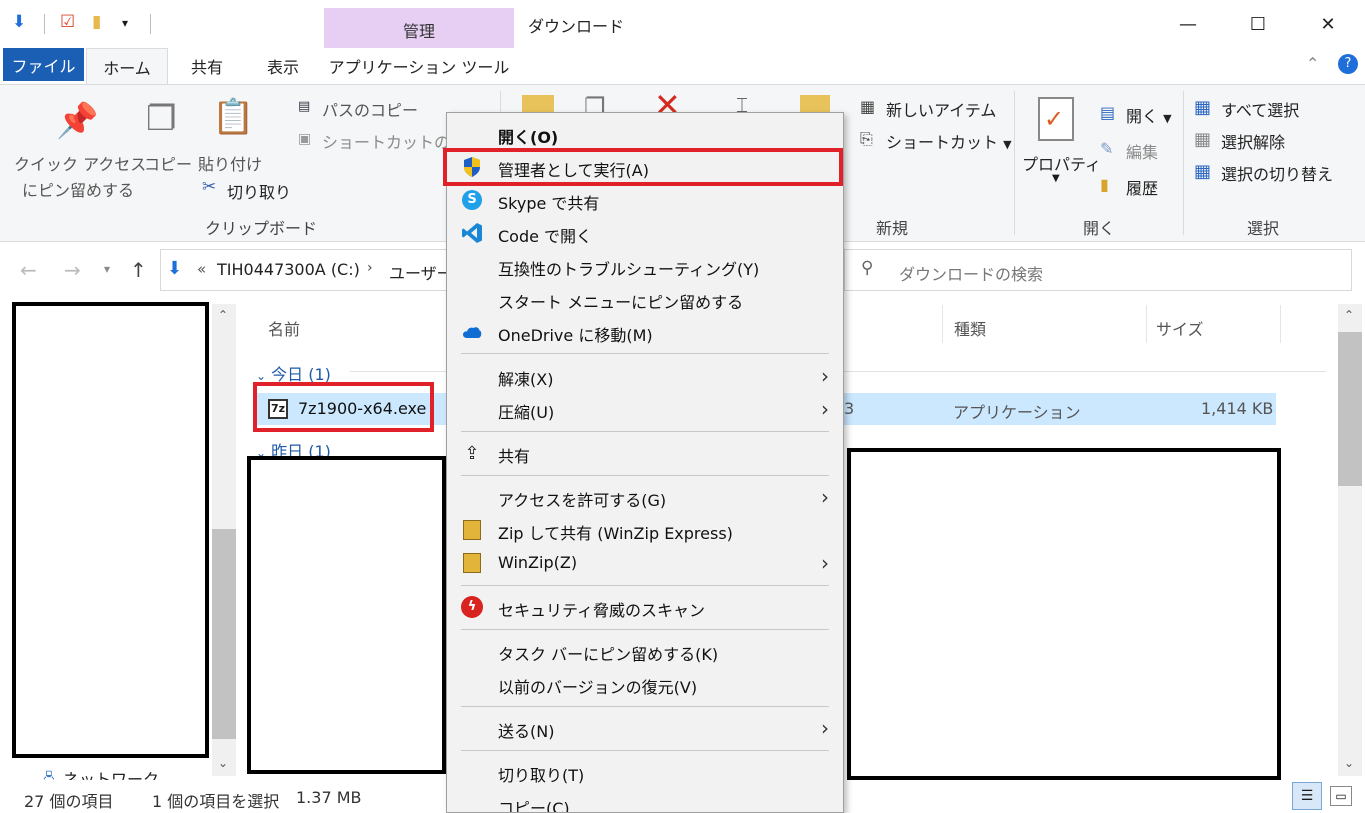 The width and height of the screenshot is (1365, 813). Describe the element at coordinates (283, 66) in the screenshot. I see `tab-view: 表示` at that location.